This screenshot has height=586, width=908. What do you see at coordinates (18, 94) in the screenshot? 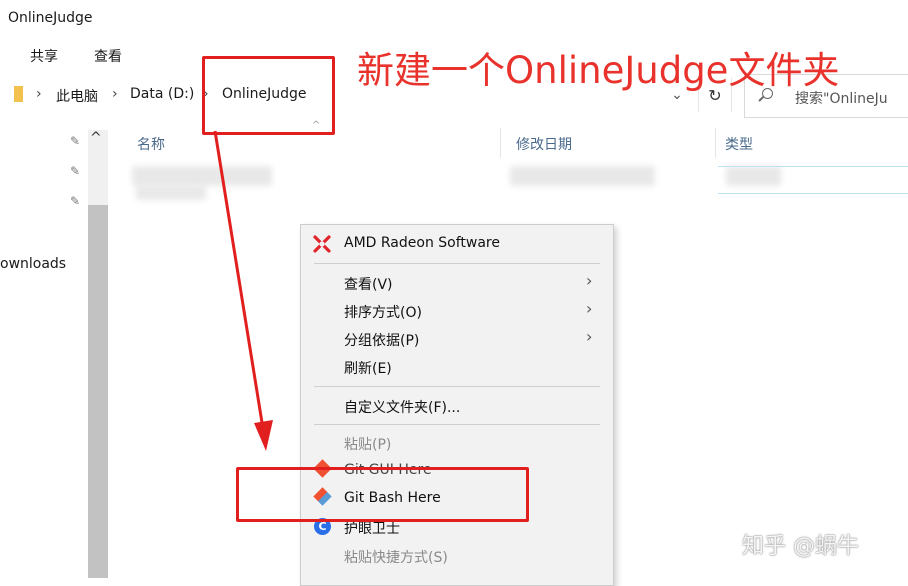
I see `folder-icon` at bounding box center [18, 94].